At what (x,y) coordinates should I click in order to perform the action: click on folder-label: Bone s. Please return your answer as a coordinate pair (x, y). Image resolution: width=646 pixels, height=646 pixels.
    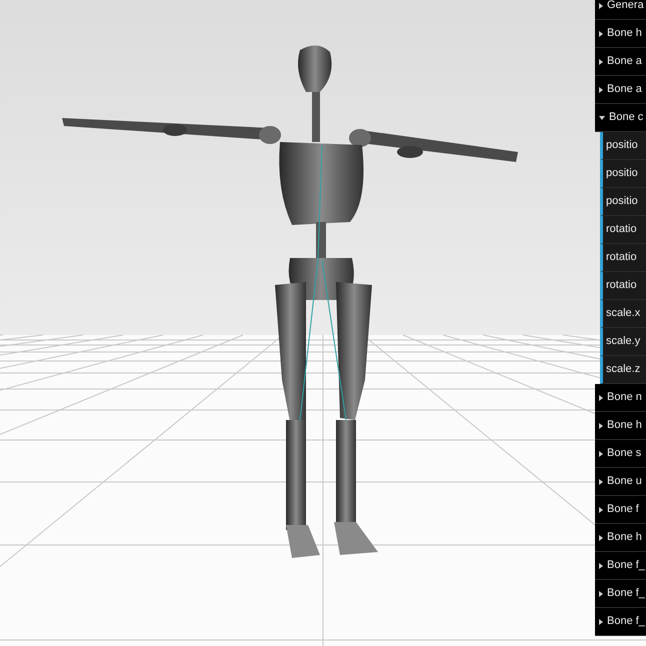
    Looking at the image, I should click on (624, 454).